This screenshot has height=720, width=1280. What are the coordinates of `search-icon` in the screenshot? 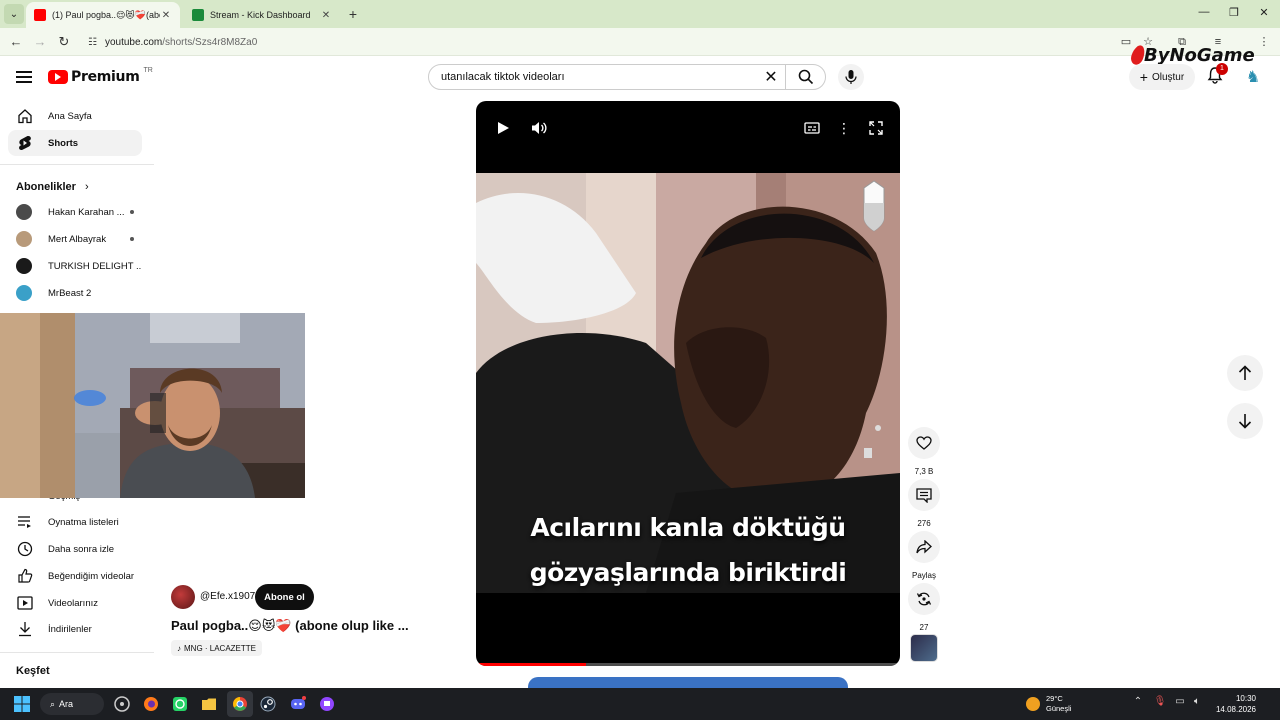 It's located at (805, 77).